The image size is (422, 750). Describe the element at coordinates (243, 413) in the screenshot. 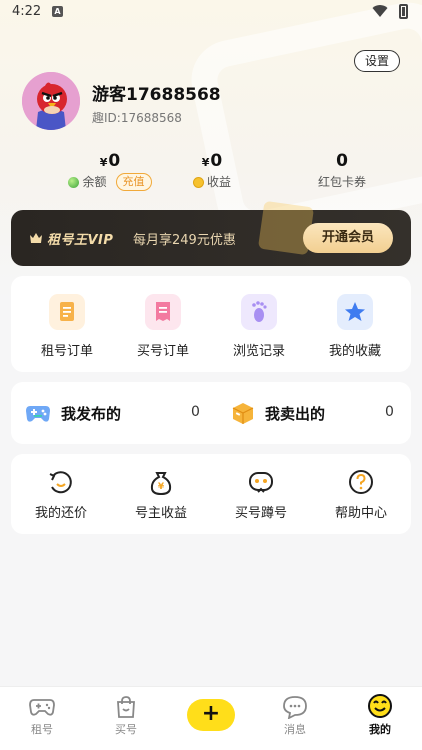

I see `box-icon` at that location.